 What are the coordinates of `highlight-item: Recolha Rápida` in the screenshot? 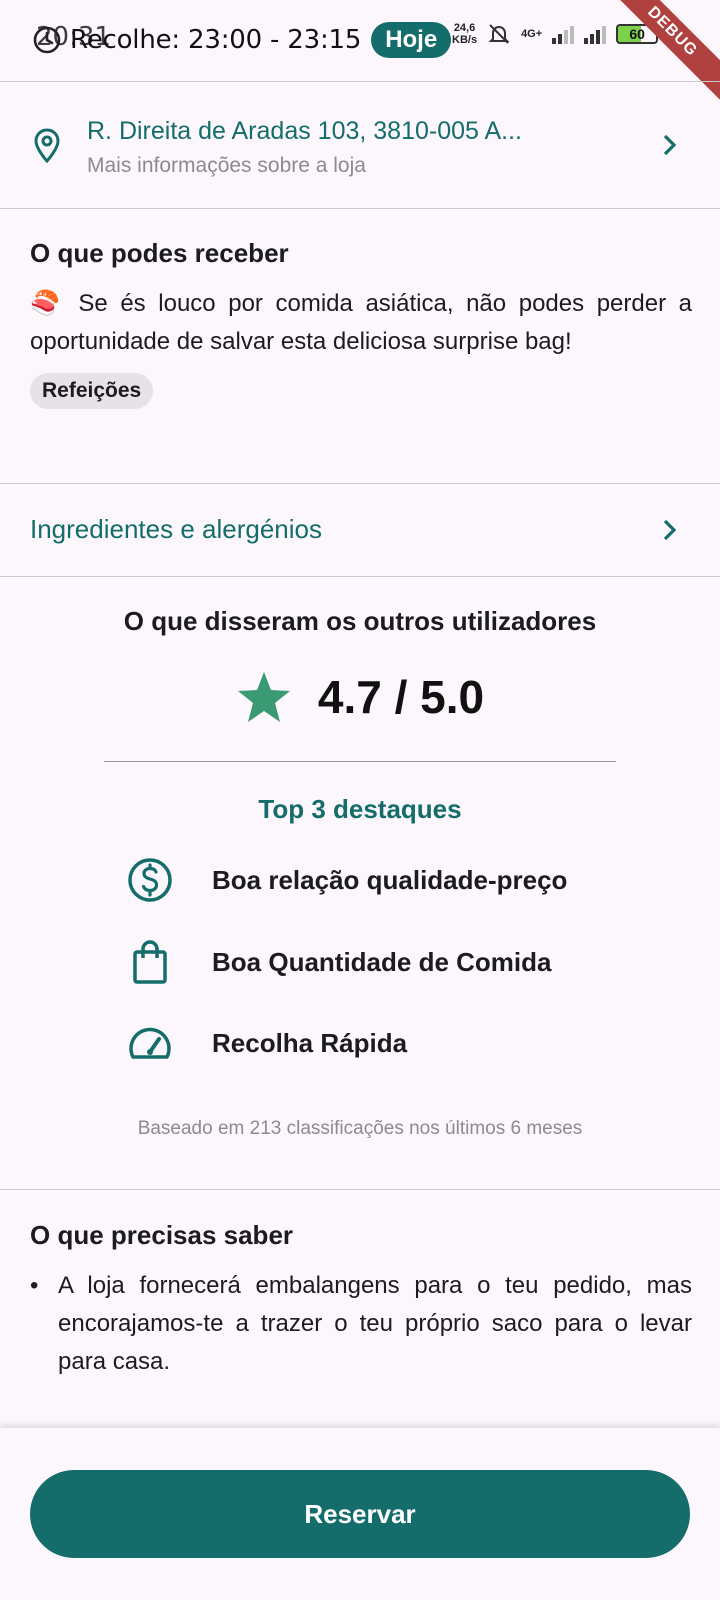 It's located at (266, 1043).